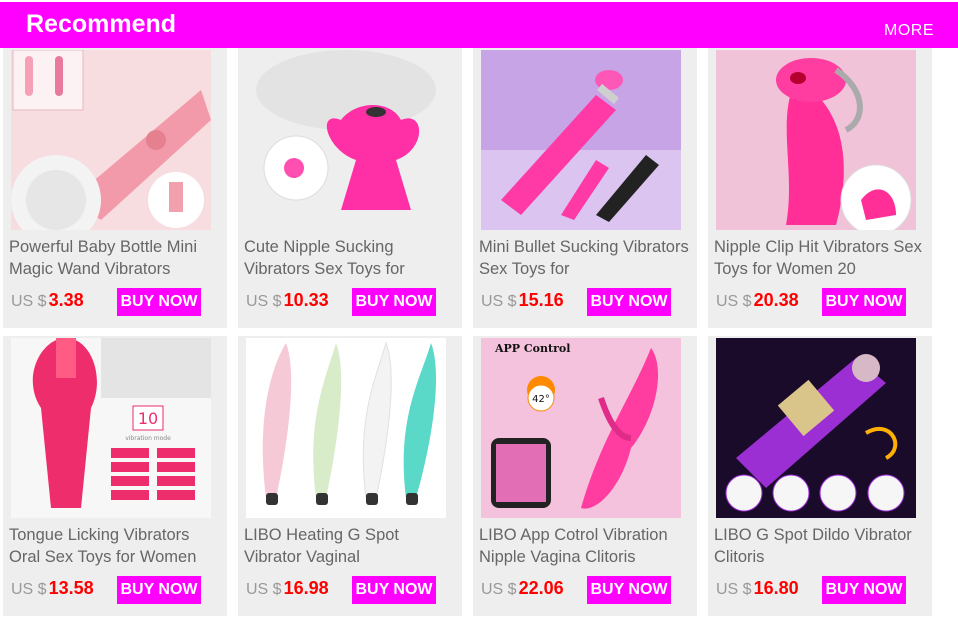  Describe the element at coordinates (479, 25) in the screenshot. I see `recommend-header: Recommend MORE` at that location.